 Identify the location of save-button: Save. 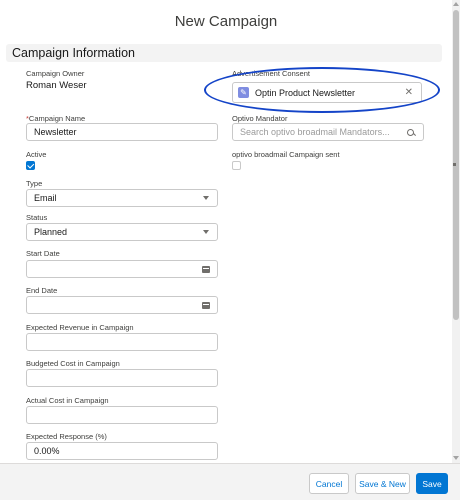
(432, 483).